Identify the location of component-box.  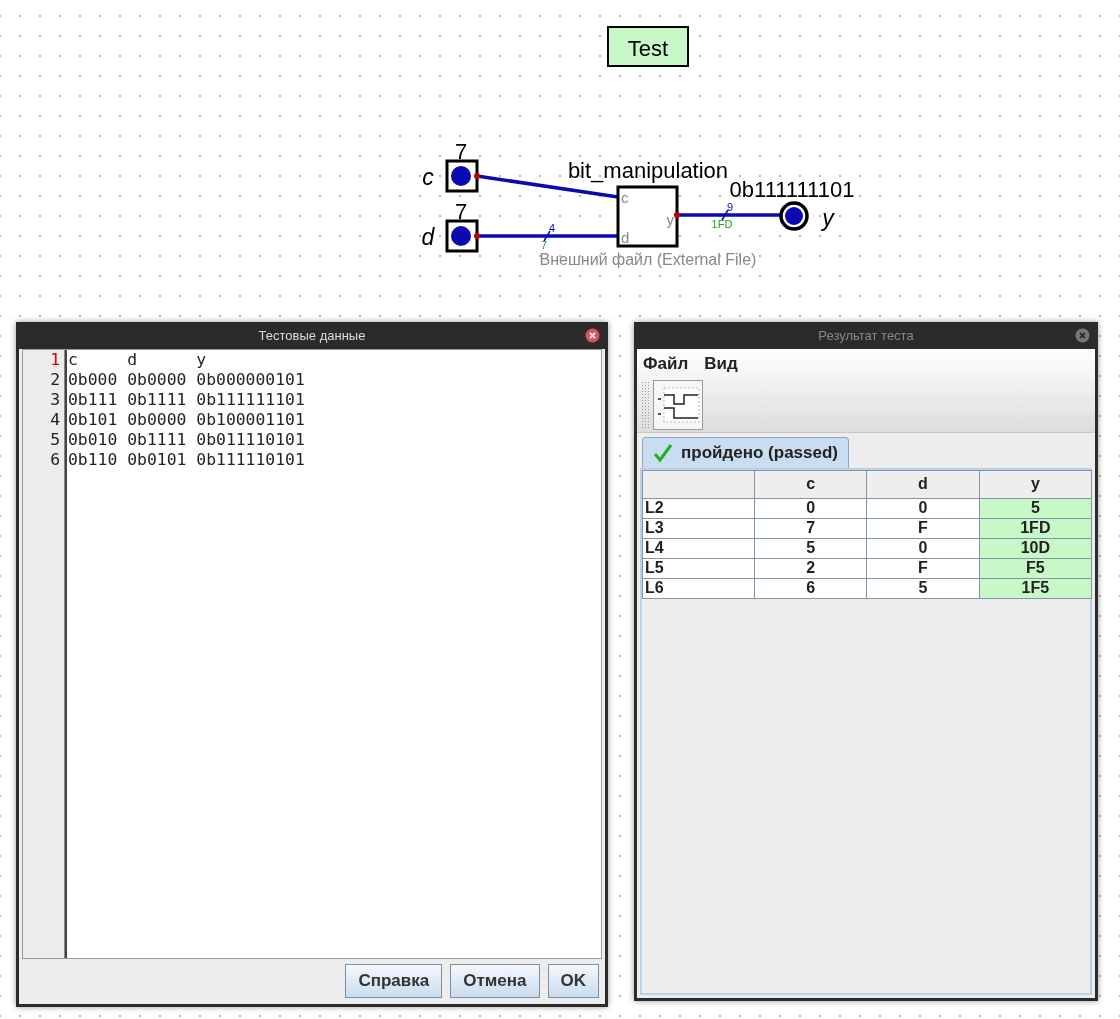
(647, 216).